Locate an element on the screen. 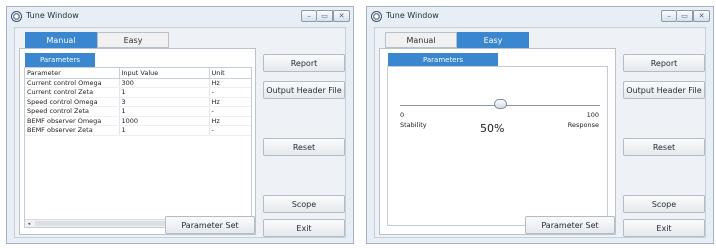 This screenshot has width=716, height=248. slider-max-label: 100 is located at coordinates (592, 115).